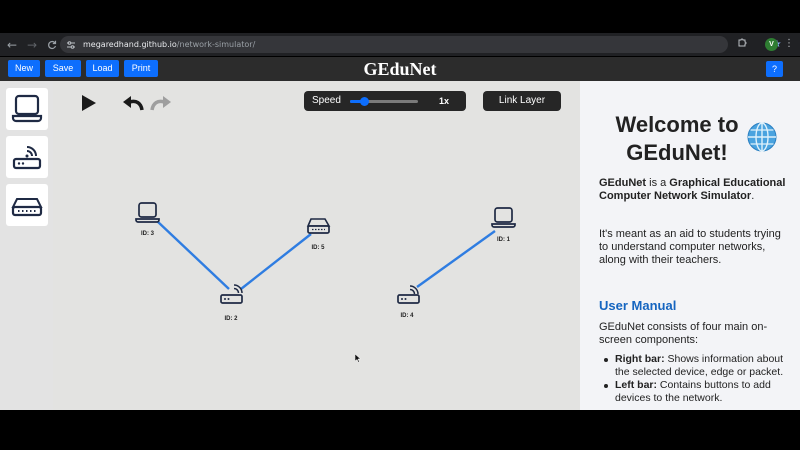 The image size is (800, 450). Describe the element at coordinates (358, 358) in the screenshot. I see `mouse-cursor-icon` at that location.